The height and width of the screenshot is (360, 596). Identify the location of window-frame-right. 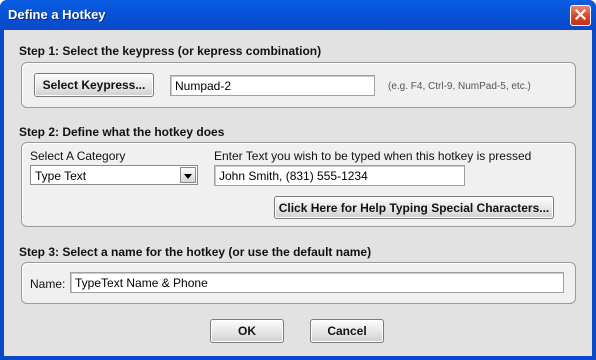
(594, 195).